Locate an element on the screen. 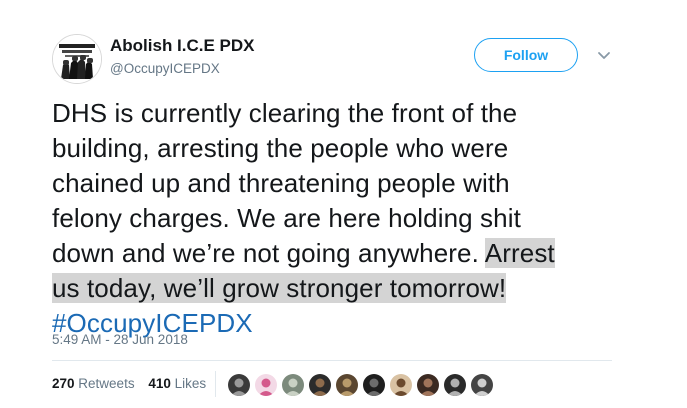 The height and width of the screenshot is (408, 687). likes-stat: 410 Likes is located at coordinates (177, 383).